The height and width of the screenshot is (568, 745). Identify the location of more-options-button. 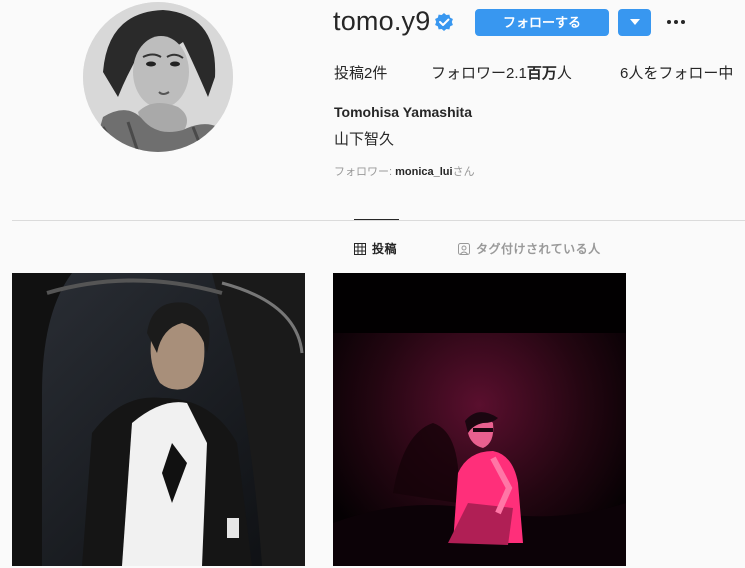
(676, 22).